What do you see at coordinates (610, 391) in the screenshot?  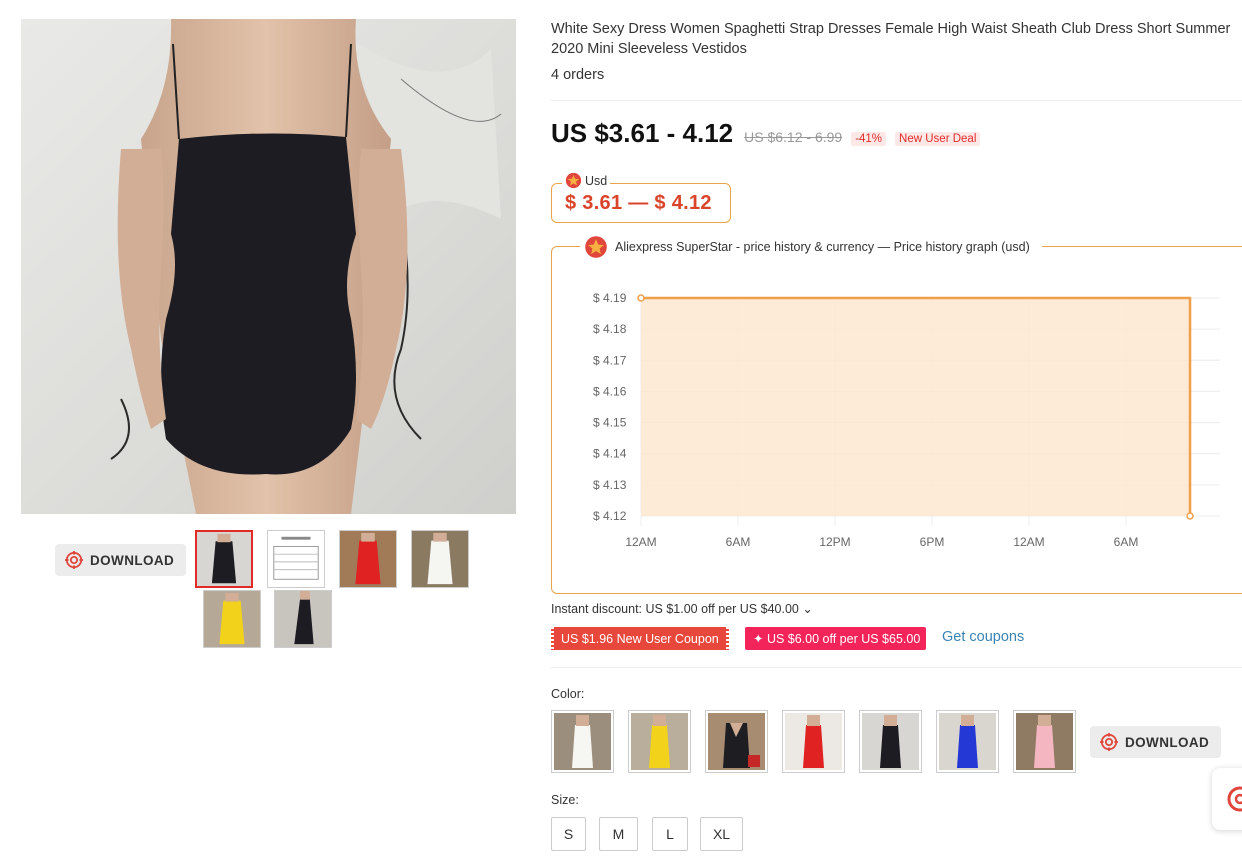 I see `y-tick-label: $ 4.16` at bounding box center [610, 391].